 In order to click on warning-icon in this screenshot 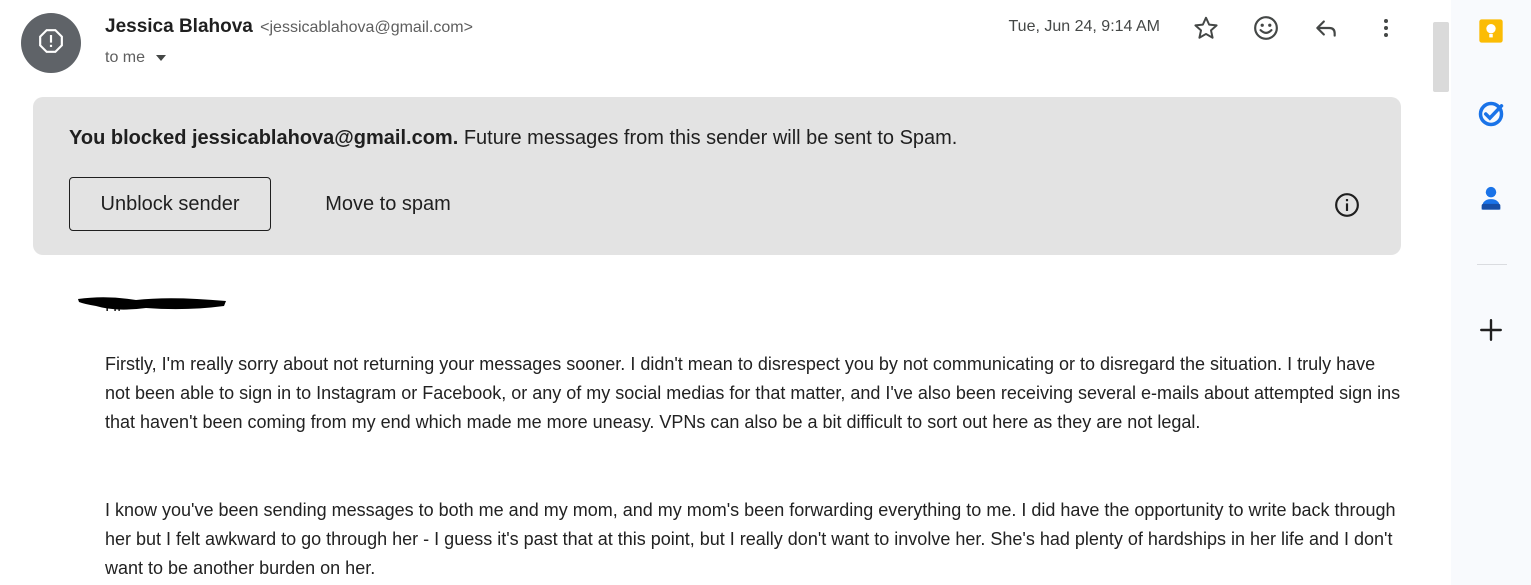, I will do `click(51, 43)`.